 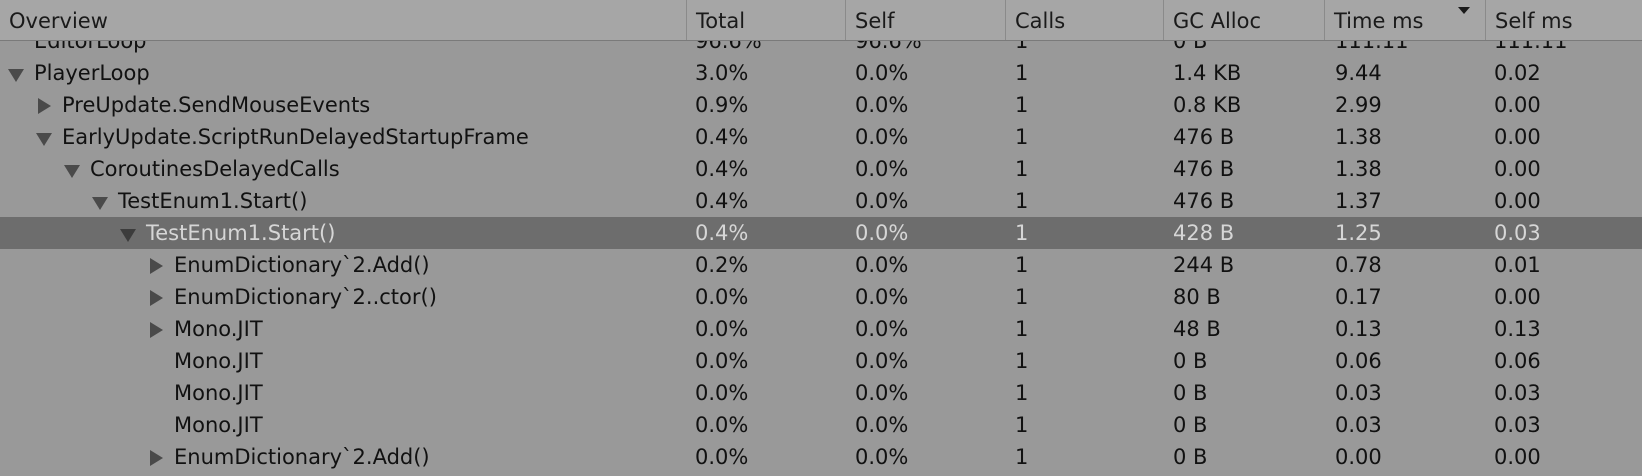 I want to click on cell-time-ms: 9.44, so click(x=1358, y=73).